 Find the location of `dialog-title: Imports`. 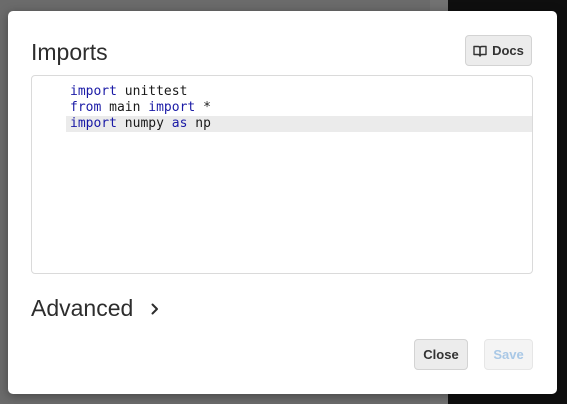

dialog-title: Imports is located at coordinates (69, 52).